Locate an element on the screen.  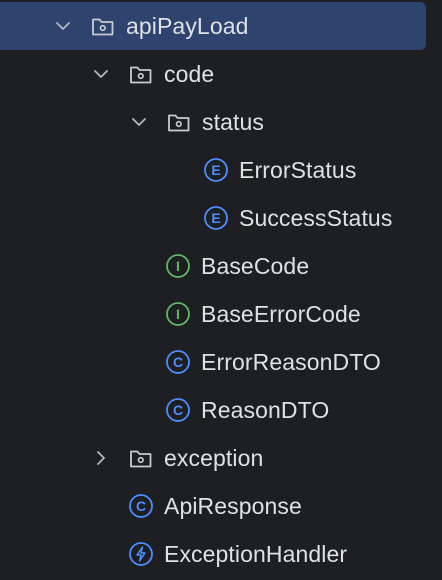
tree-item-status: status is located at coordinates (221, 122).